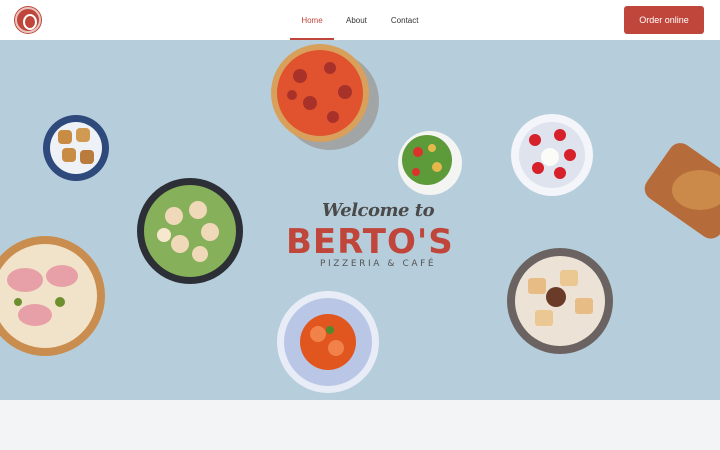  Describe the element at coordinates (328, 342) in the screenshot. I see `pasta-plate-image` at that location.